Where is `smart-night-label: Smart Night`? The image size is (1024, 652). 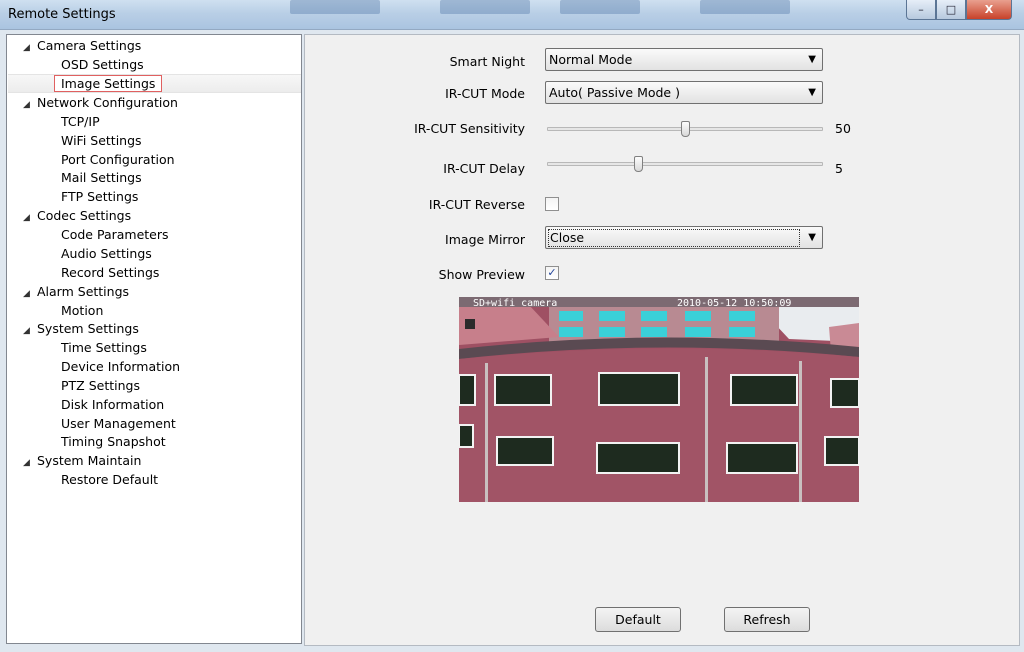 smart-night-label: Smart Night is located at coordinates (487, 61).